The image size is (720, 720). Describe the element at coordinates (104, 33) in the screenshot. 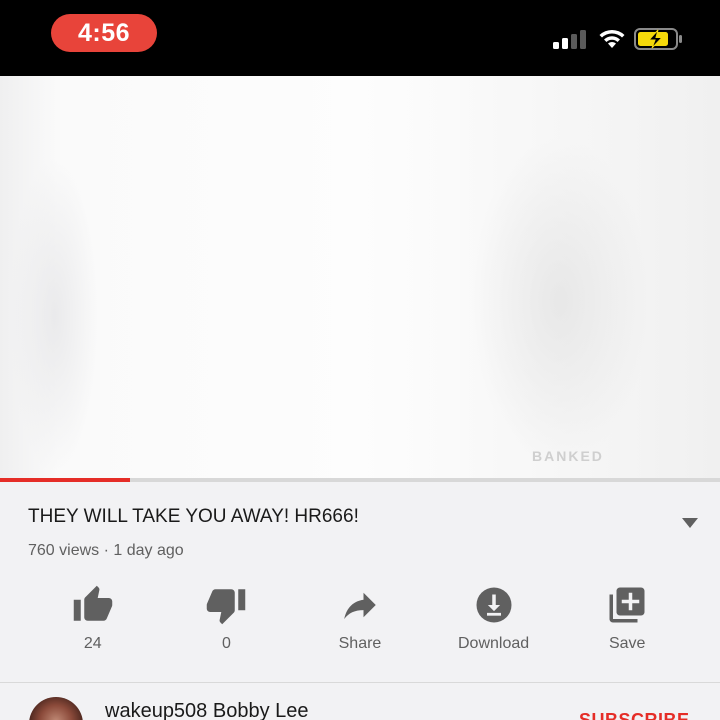

I see `status-time: 4:56` at that location.